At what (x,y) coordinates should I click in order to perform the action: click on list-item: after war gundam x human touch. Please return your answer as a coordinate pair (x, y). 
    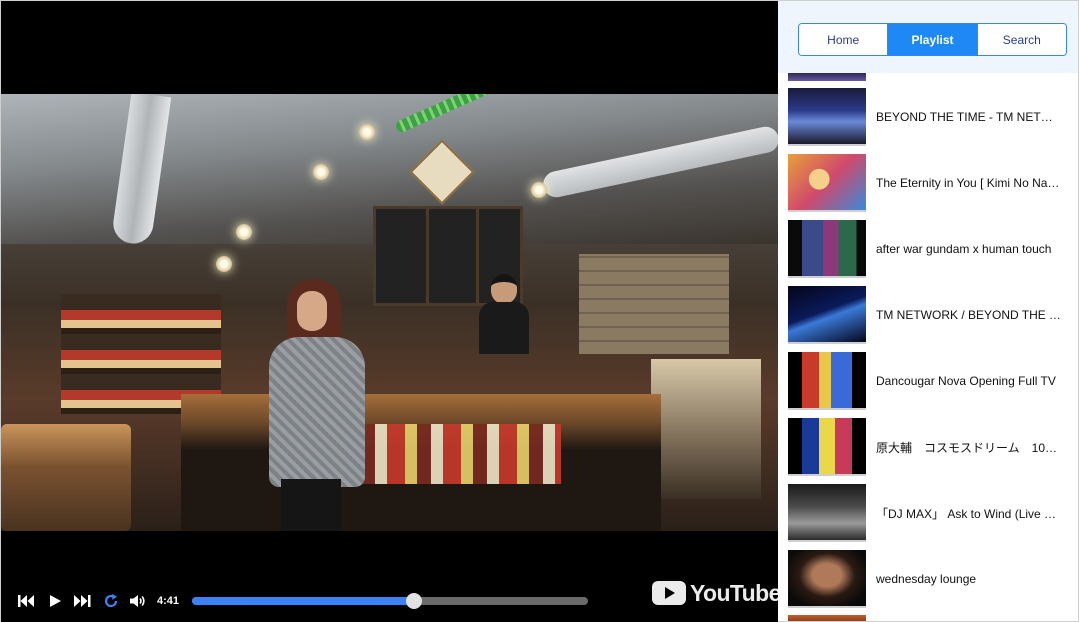
    Looking at the image, I should click on (928, 249).